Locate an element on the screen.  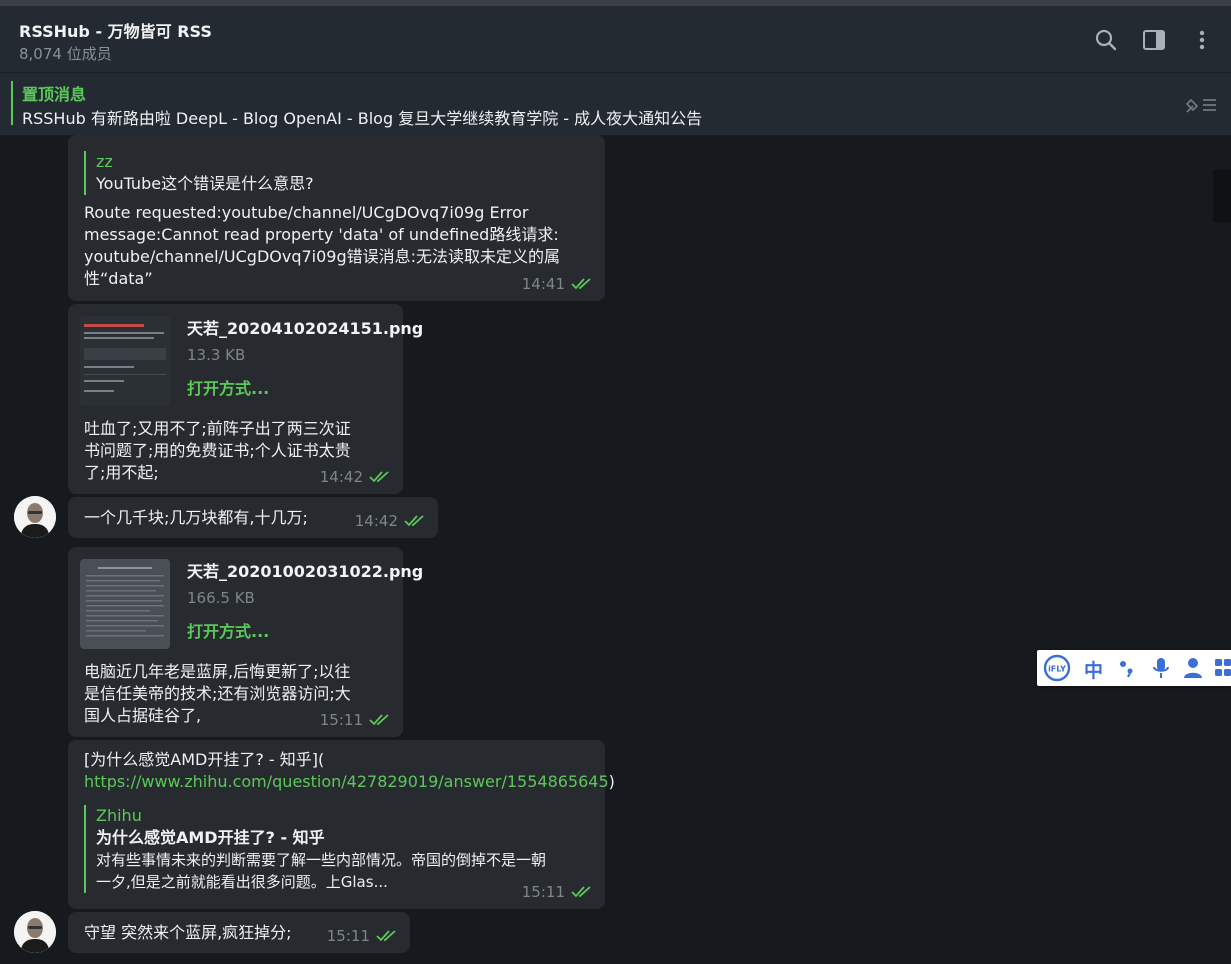
file-size: 166.5 KB is located at coordinates (221, 598).